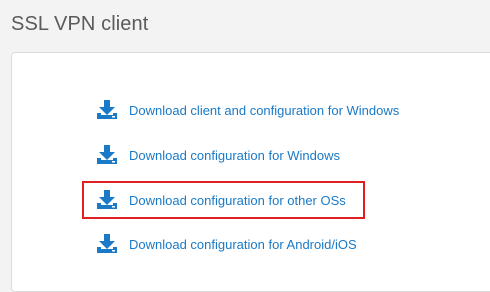 The image size is (490, 292). What do you see at coordinates (237, 200) in the screenshot?
I see `download-link-label: Download configuration for other OSs` at bounding box center [237, 200].